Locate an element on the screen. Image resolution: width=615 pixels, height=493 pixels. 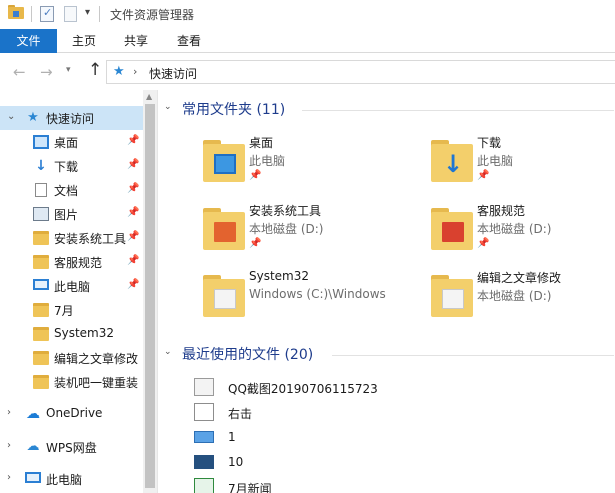
forward-arrow-icon: → is located at coordinates (46, 72).